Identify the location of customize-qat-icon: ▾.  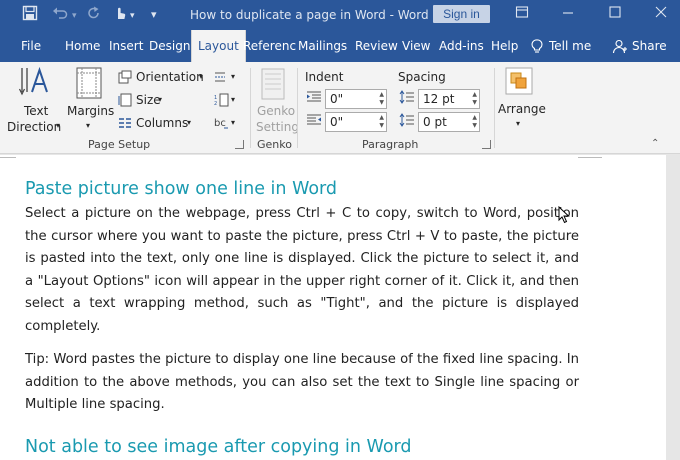
(154, 14).